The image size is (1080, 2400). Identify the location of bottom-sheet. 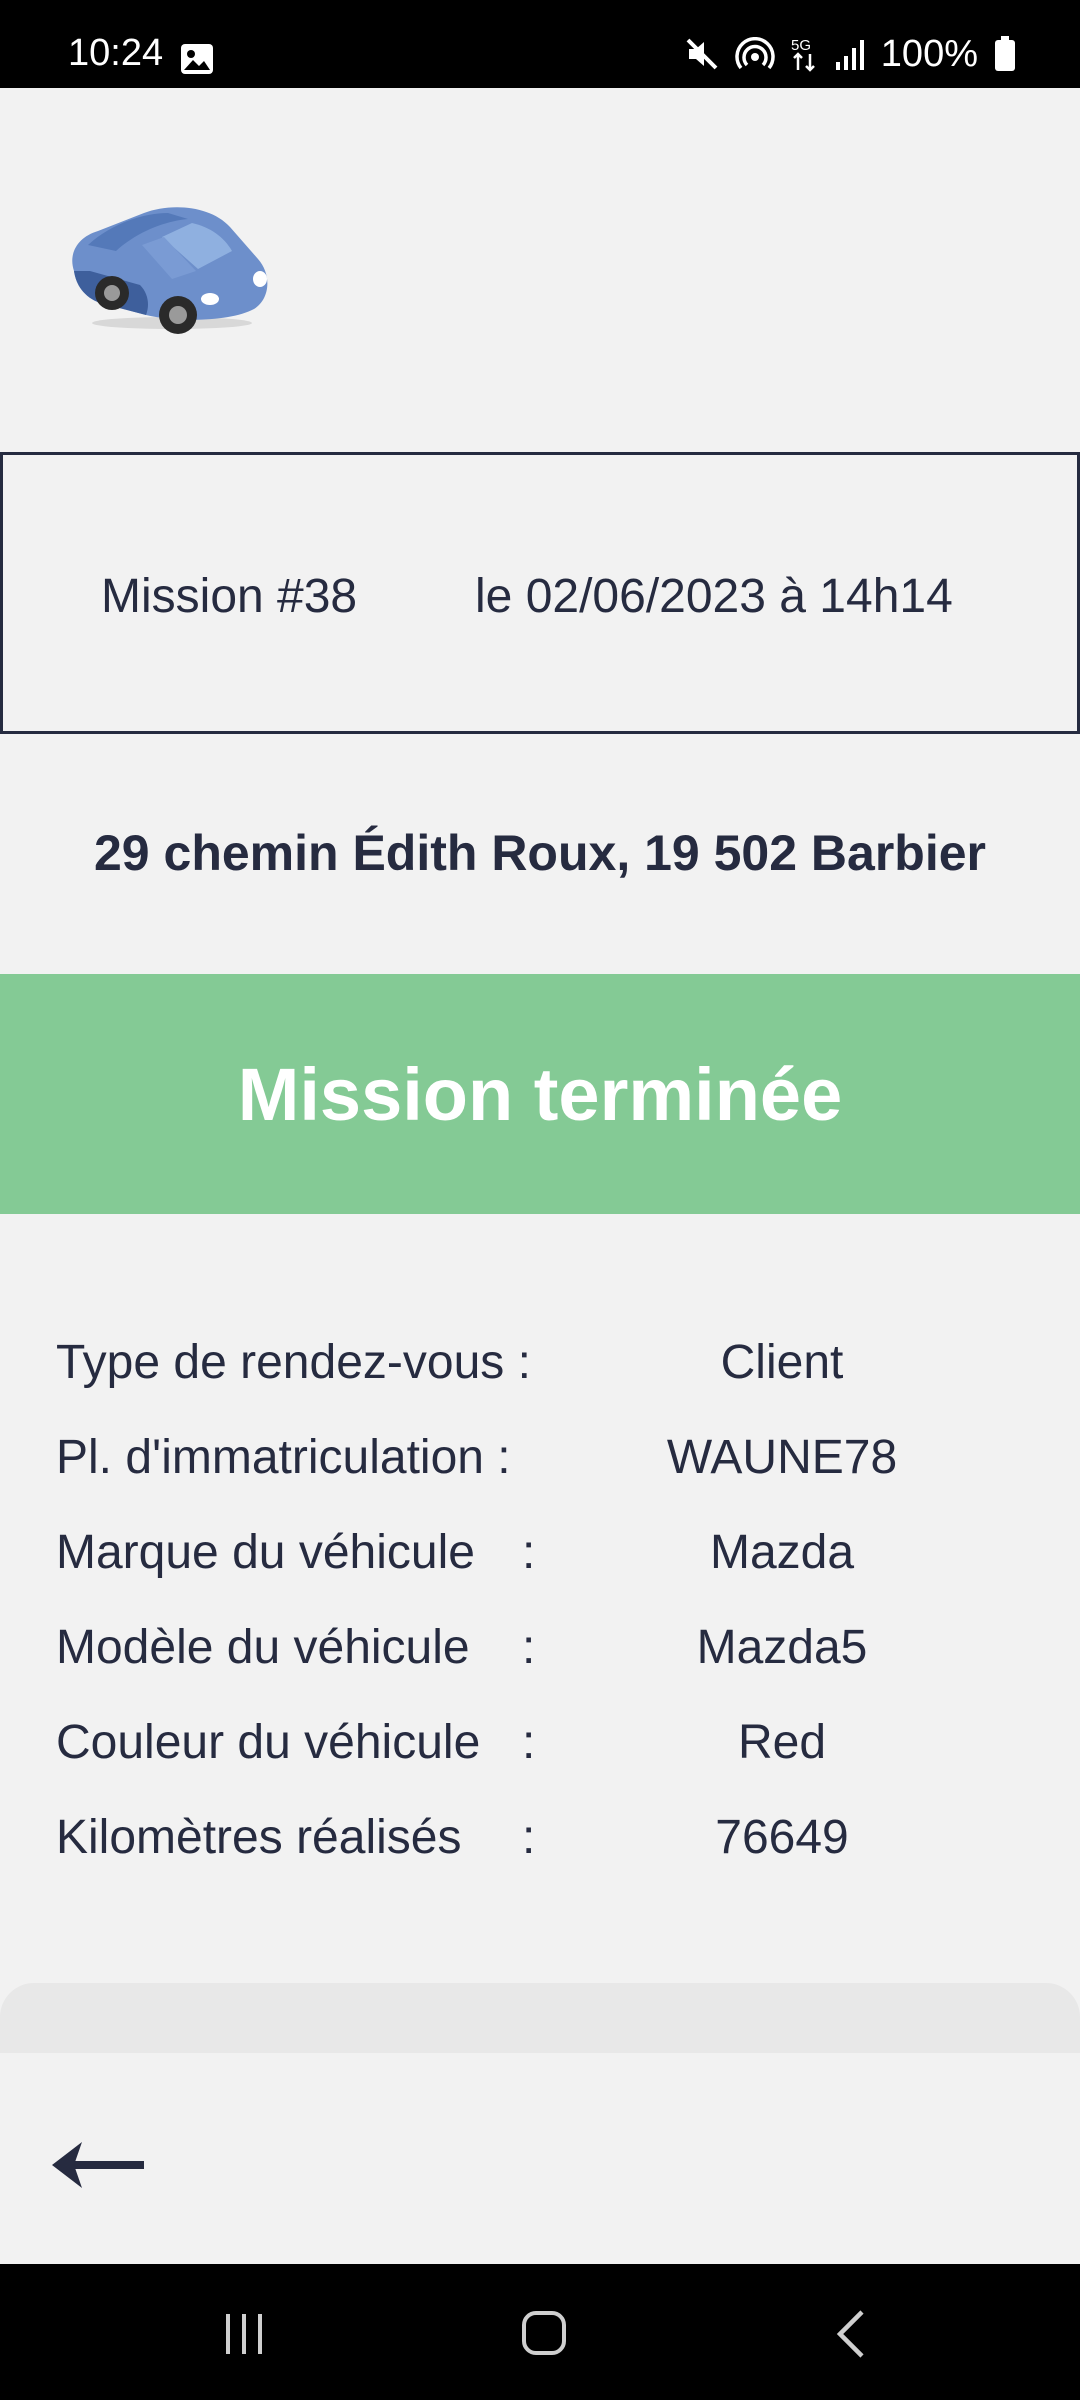
(540, 2018).